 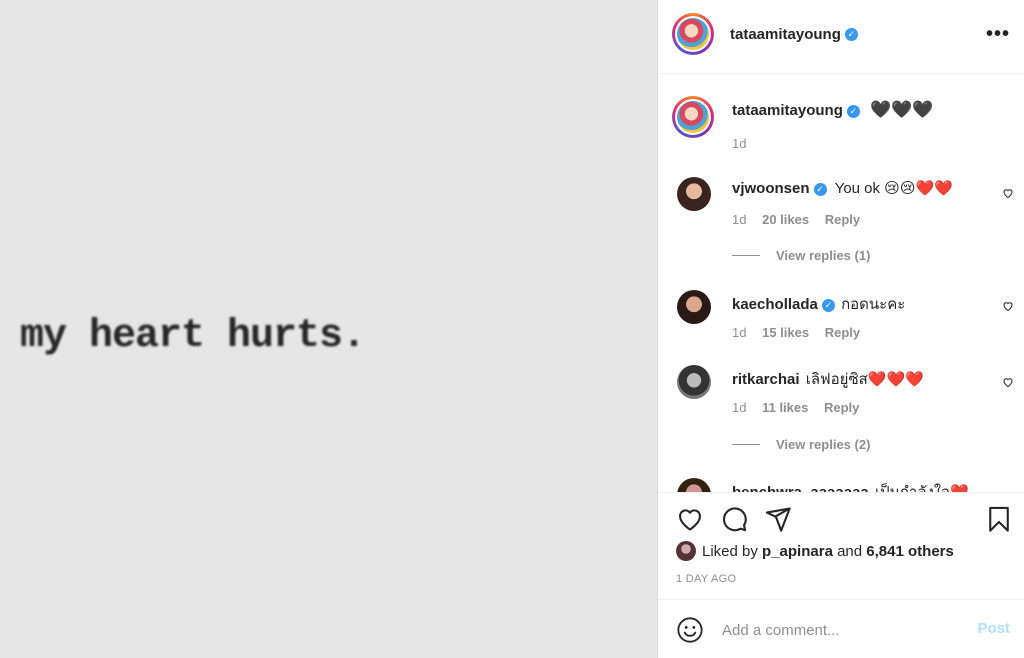 I want to click on comment-username: kaechollada, so click(x=775, y=304).